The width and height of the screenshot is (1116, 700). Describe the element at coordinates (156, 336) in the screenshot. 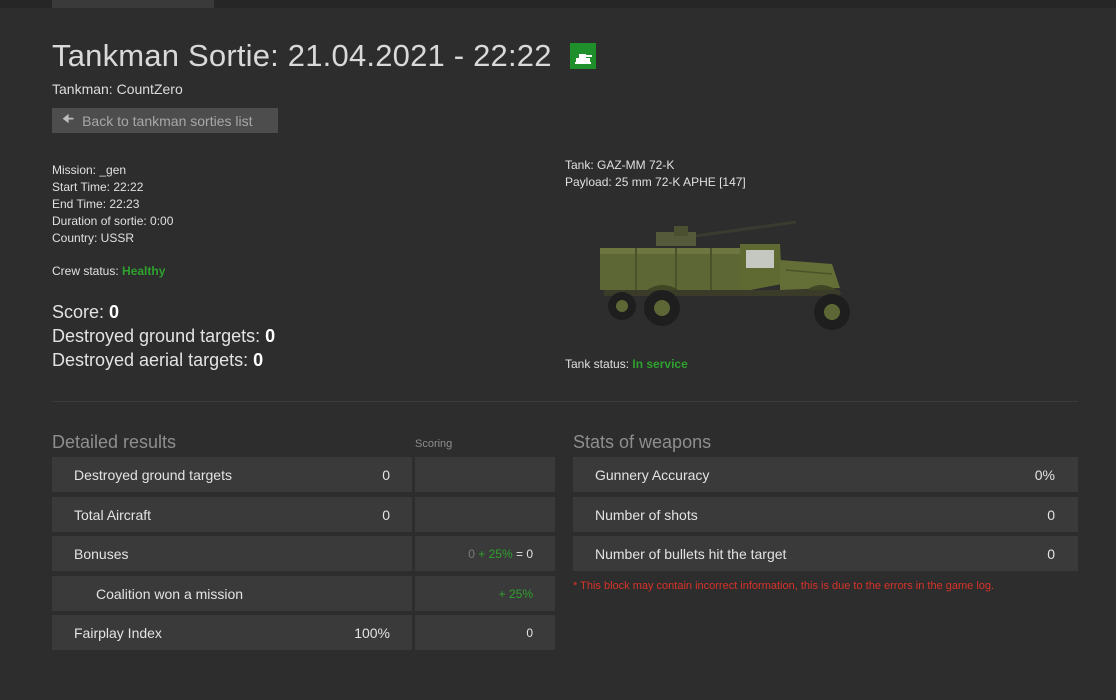

I see `ground-targets-label: Destroyed ground targets:` at that location.